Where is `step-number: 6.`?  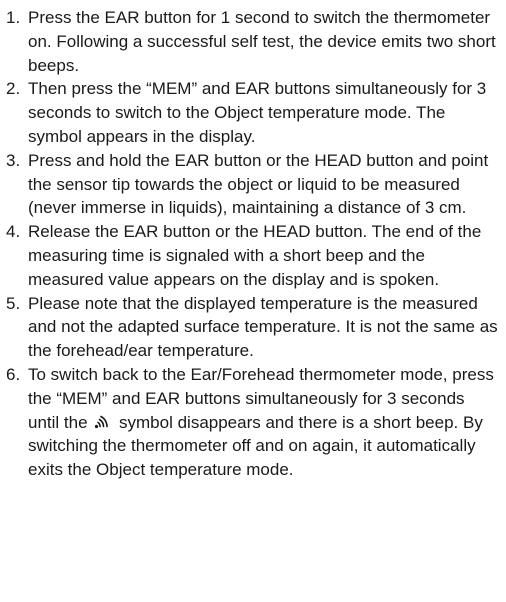 step-number: 6. is located at coordinates (13, 374).